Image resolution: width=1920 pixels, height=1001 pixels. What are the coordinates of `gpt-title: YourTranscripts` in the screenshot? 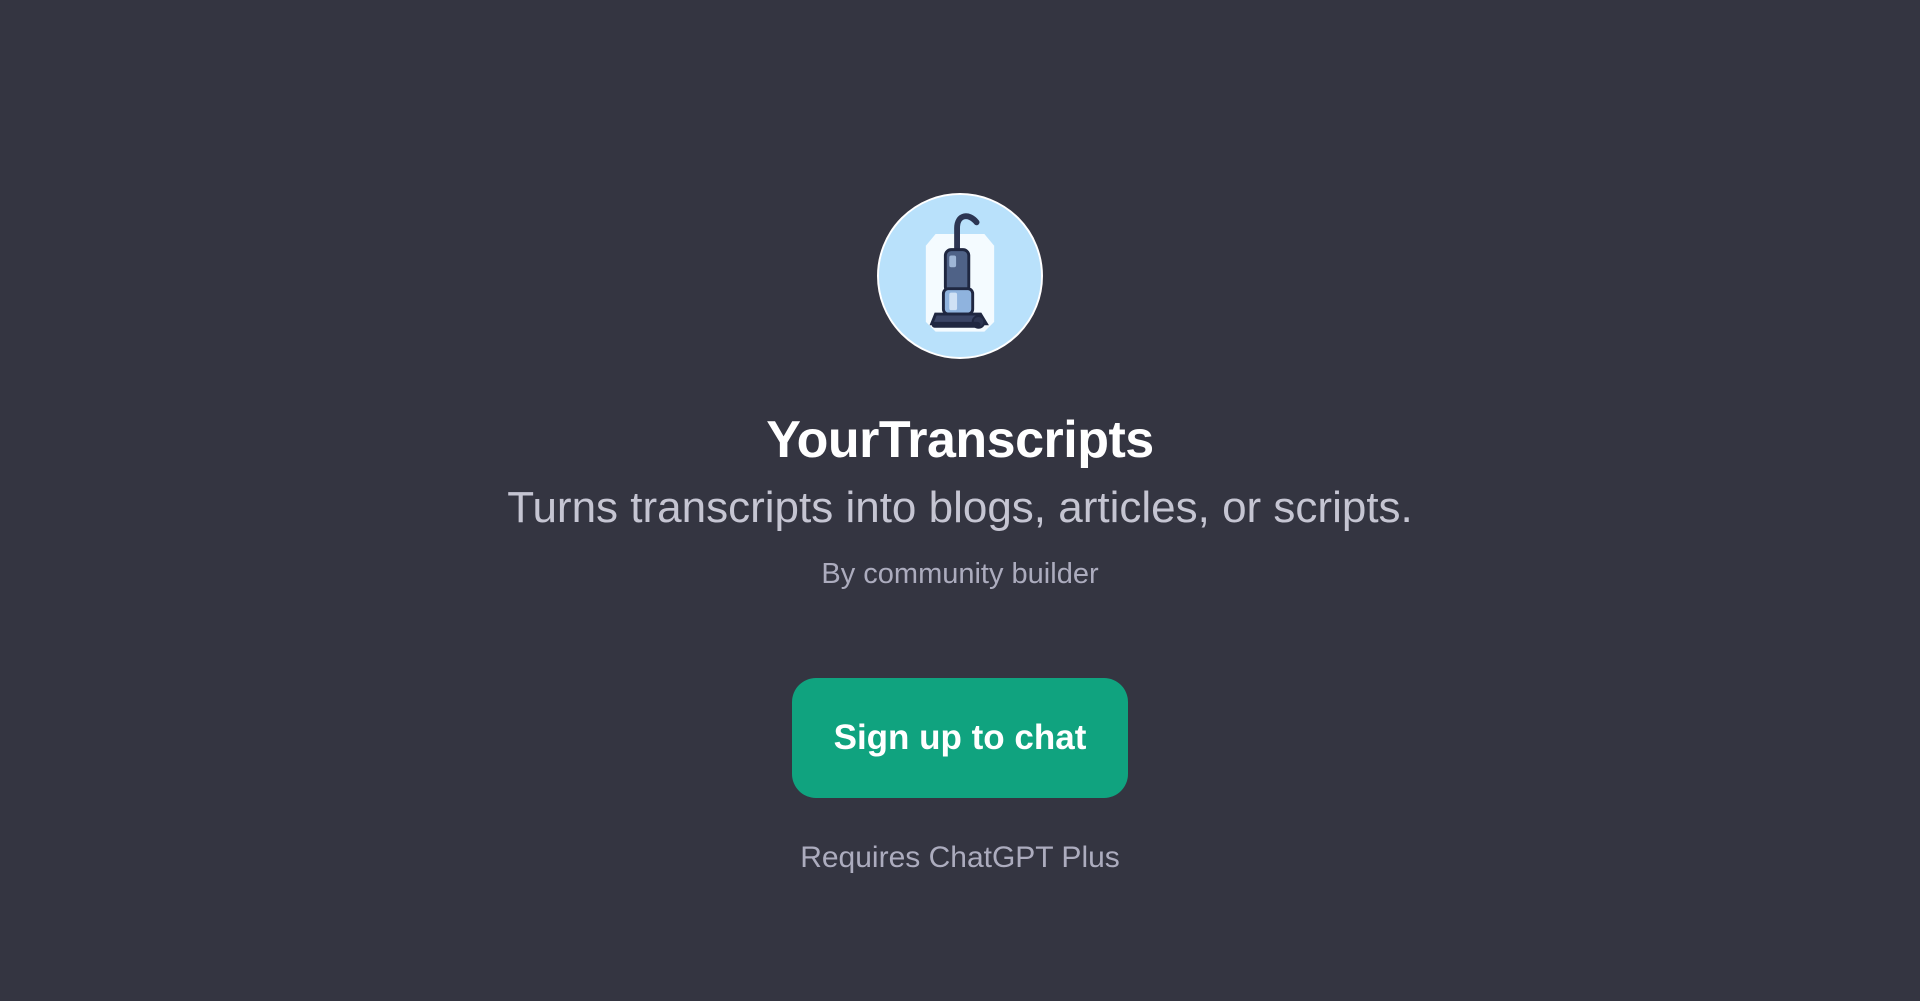 It's located at (960, 440).